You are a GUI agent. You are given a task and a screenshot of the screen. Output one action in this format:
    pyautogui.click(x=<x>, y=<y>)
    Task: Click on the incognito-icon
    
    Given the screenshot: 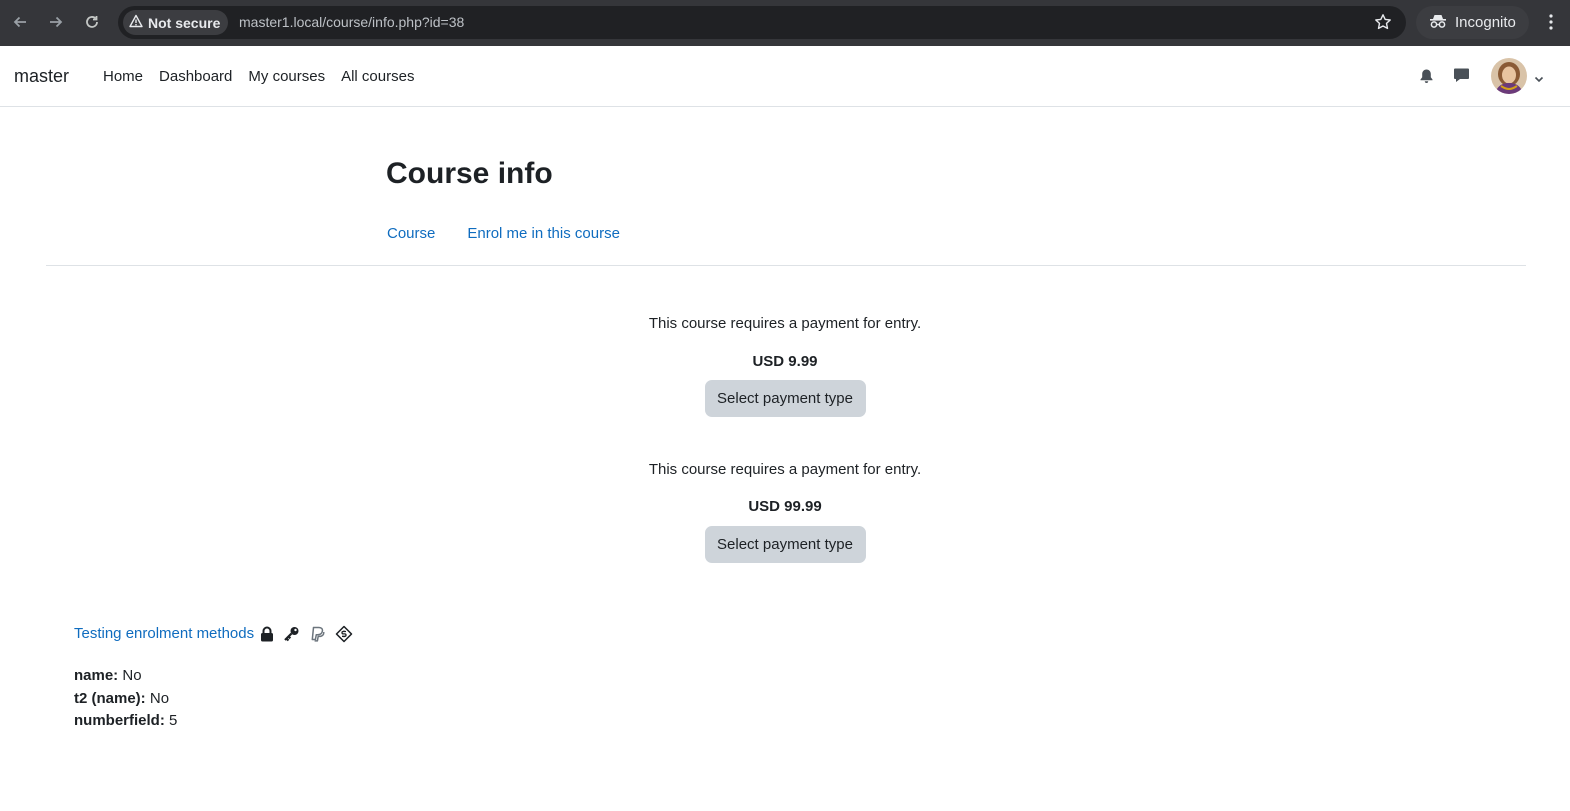 What is the action you would take?
    pyautogui.click(x=1438, y=23)
    